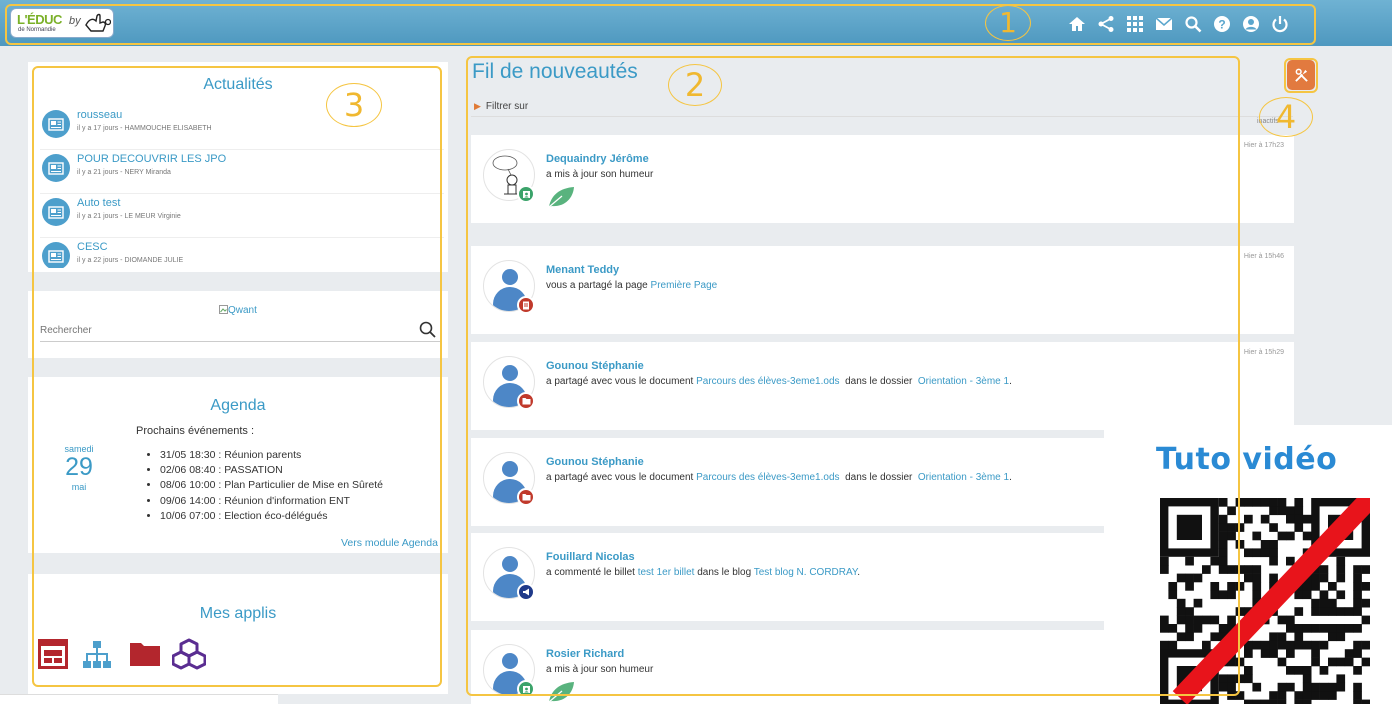 This screenshot has height=704, width=1392. Describe the element at coordinates (271, 516) in the screenshot. I see `agenda-event: 10/06 07:00 : Election éco-délégués` at that location.